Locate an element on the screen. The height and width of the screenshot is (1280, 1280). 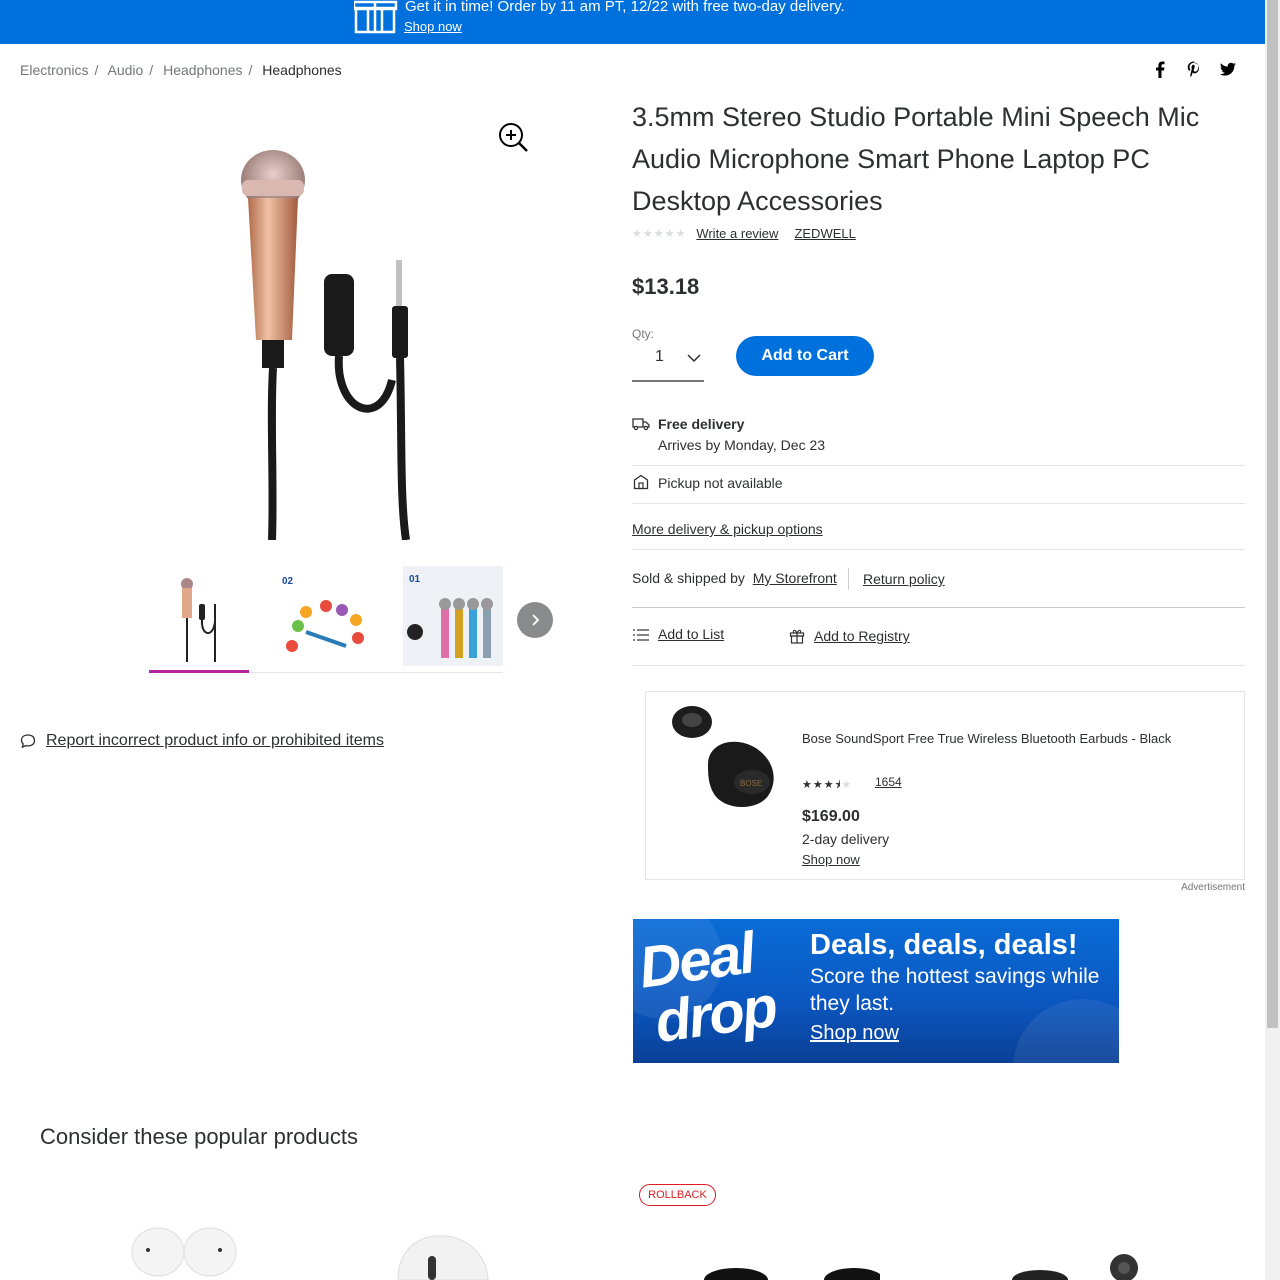
svg-text: 01 is located at coordinates (415, 579).